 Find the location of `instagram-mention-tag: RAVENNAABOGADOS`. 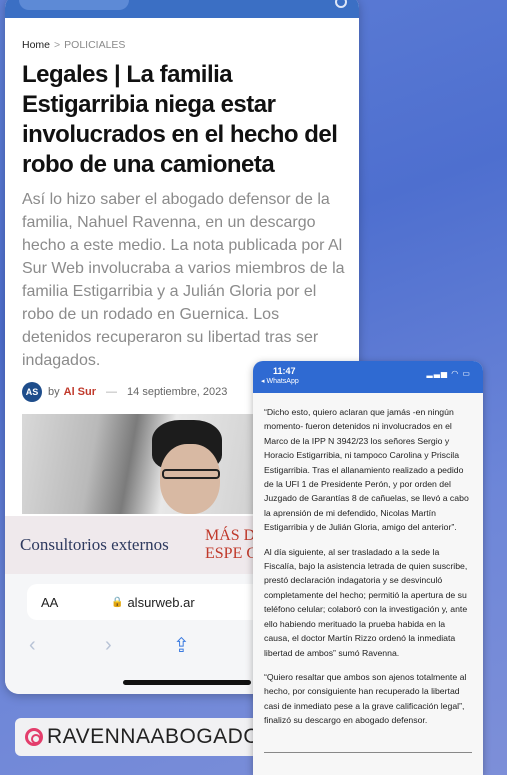

instagram-mention-tag: RAVENNAABOGADOS is located at coordinates (150, 737).